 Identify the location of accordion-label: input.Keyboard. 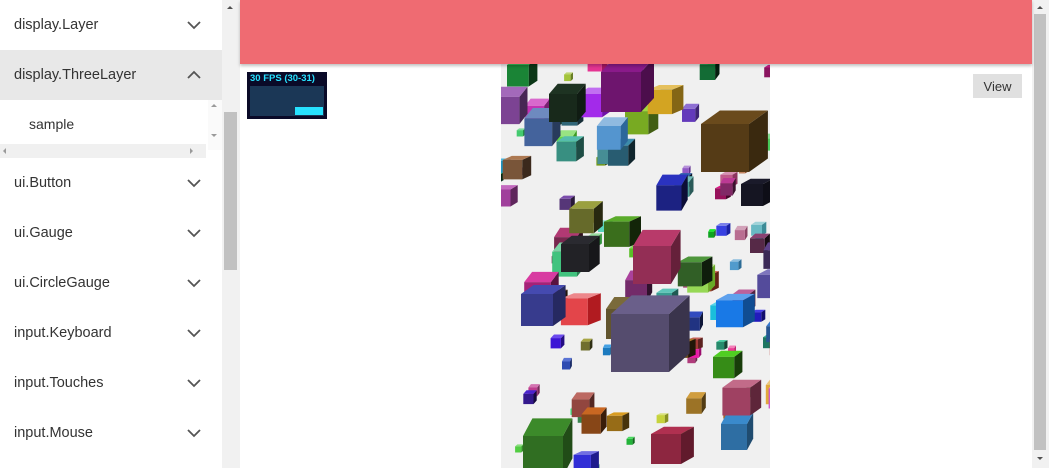
(63, 333).